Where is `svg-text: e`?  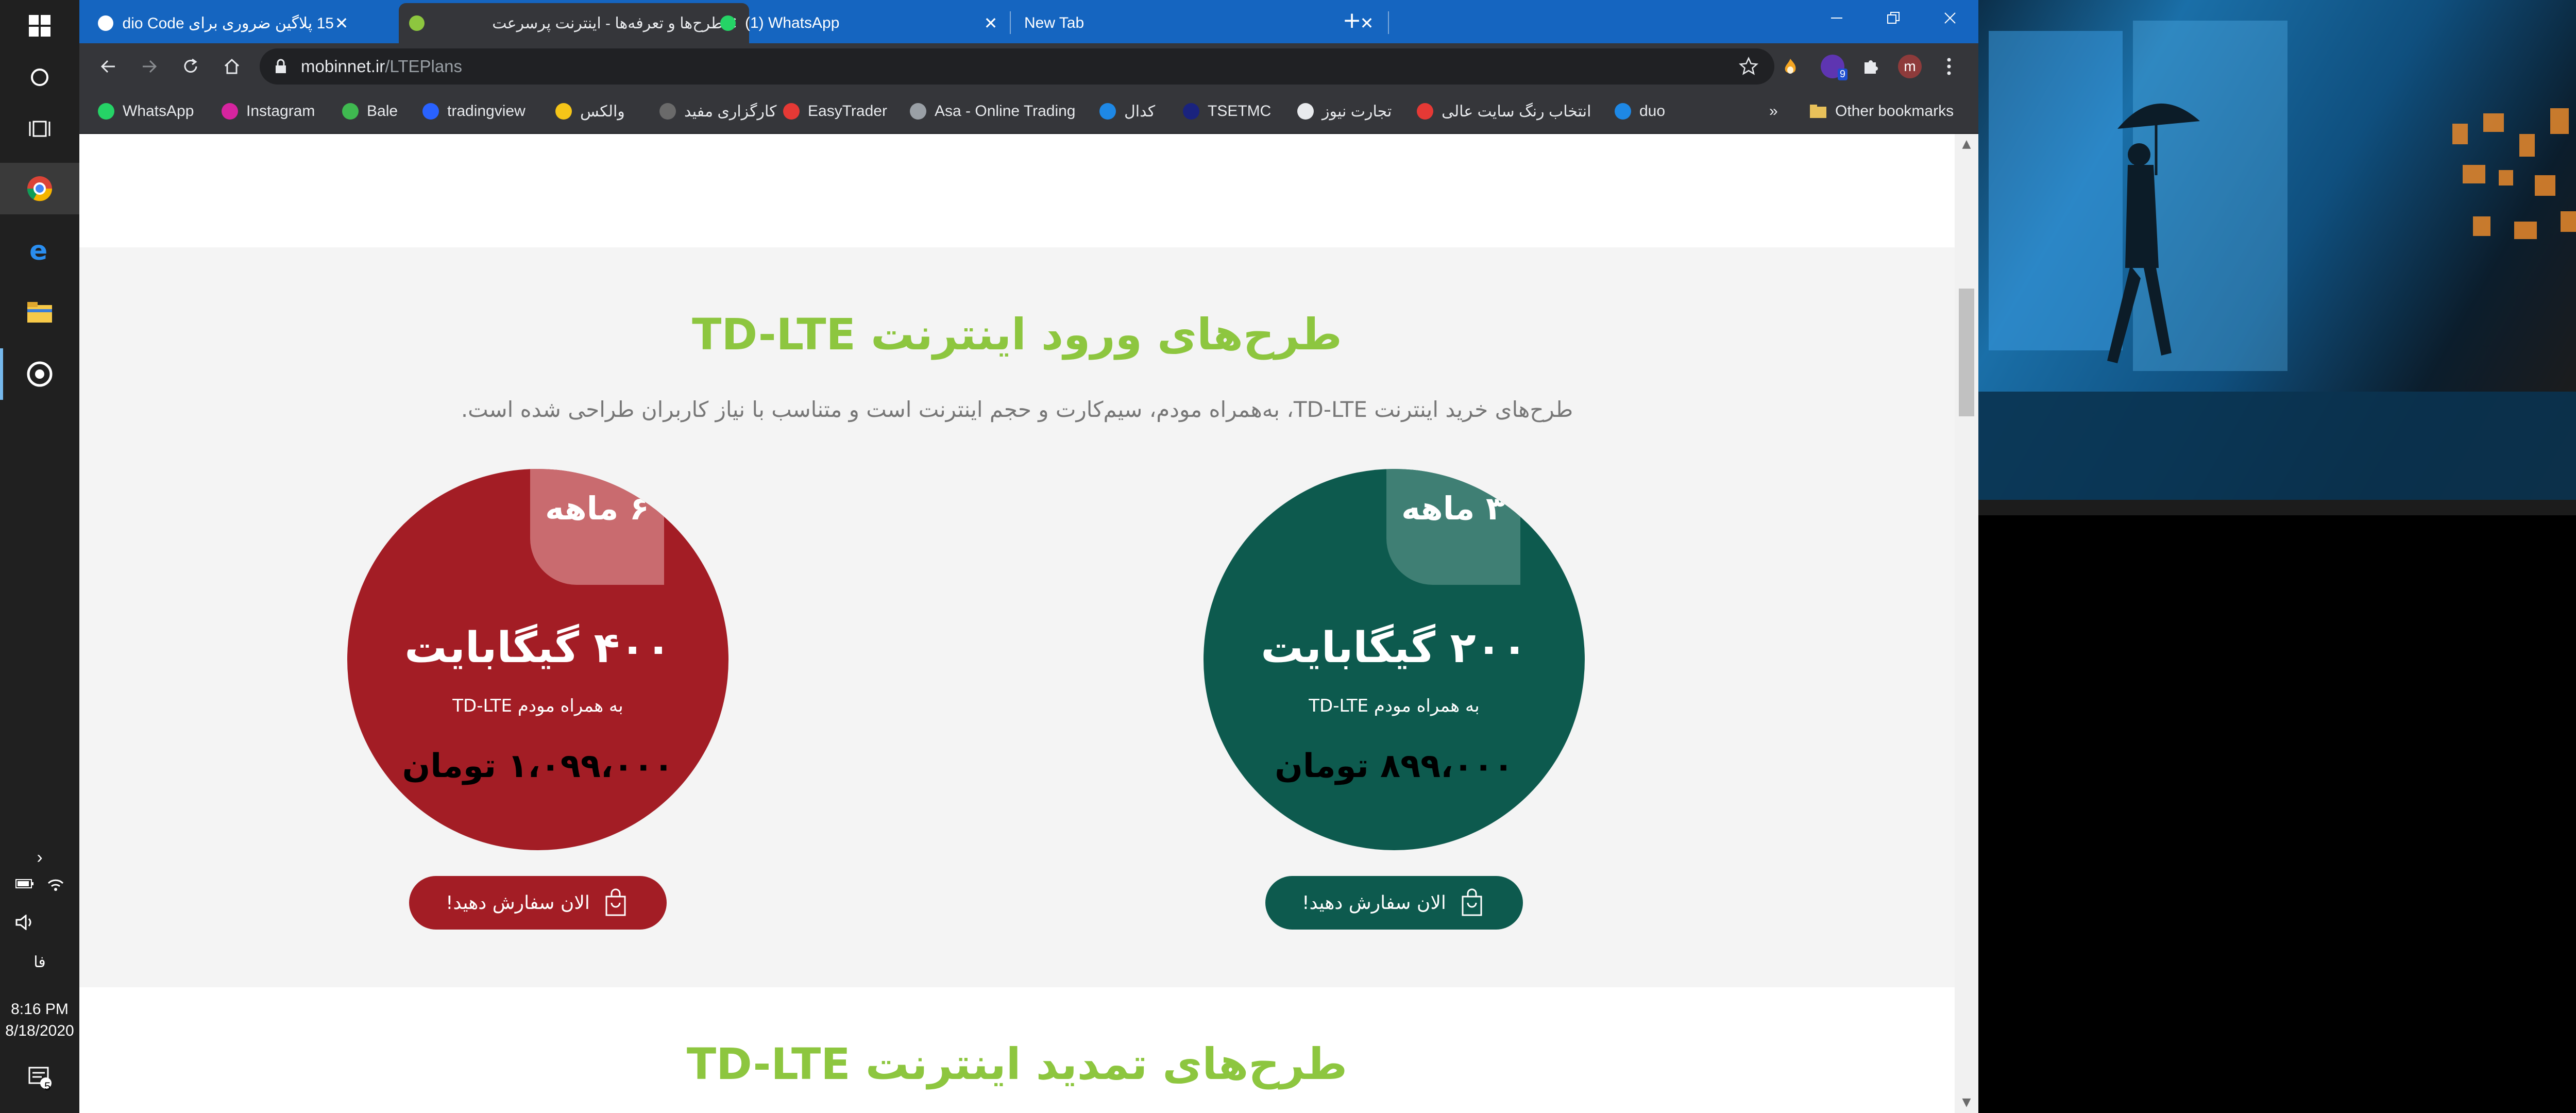 svg-text: e is located at coordinates (38, 250).